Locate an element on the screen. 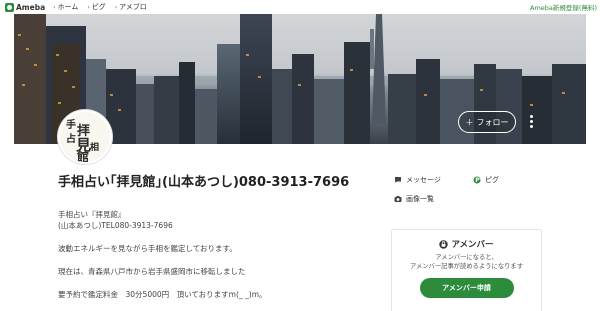  avatar-char: 占 is located at coordinates (71, 139).